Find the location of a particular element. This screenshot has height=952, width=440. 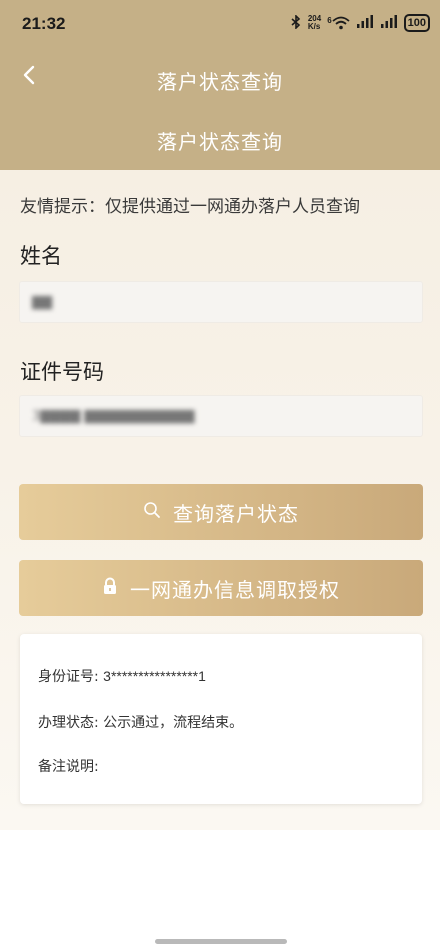

battery-icon: 100 is located at coordinates (416, 23).